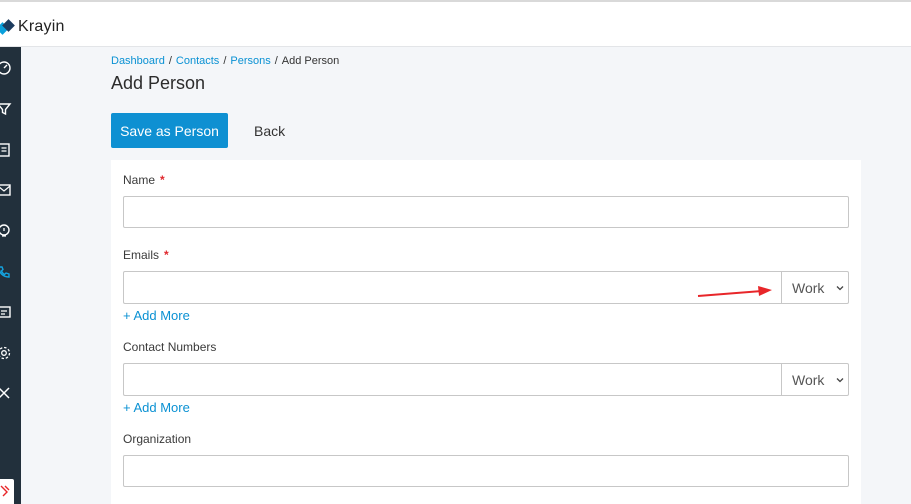 The image size is (911, 504). I want to click on name-input, so click(486, 212).